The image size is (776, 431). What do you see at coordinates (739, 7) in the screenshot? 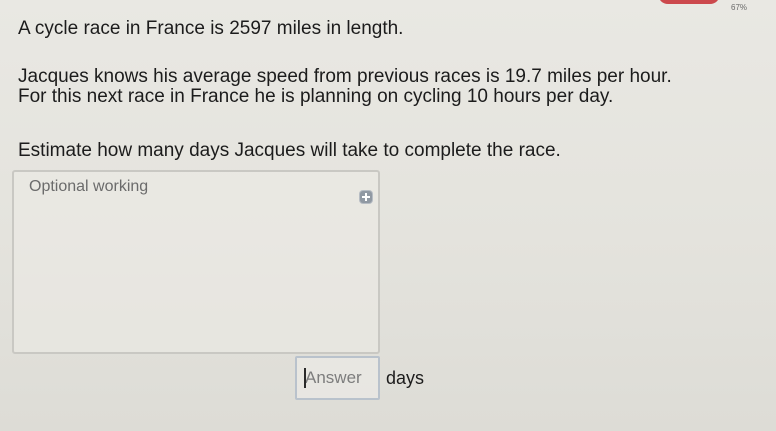
I see `progress-percent: 67%` at bounding box center [739, 7].